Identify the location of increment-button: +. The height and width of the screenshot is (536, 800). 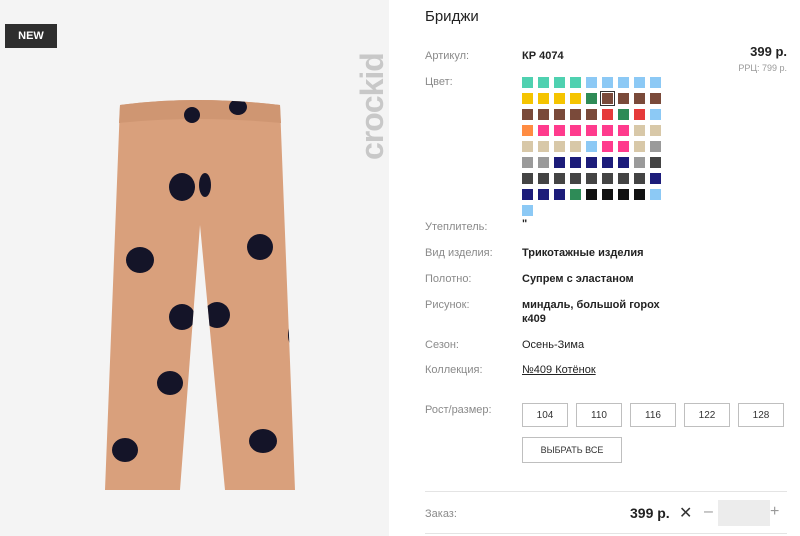
(774, 512).